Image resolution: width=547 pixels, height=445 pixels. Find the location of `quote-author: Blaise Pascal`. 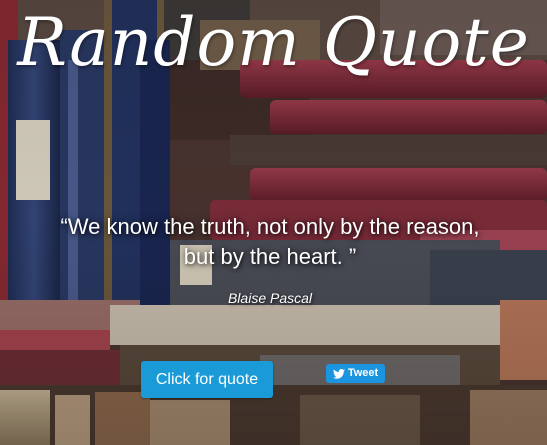

quote-author: Blaise Pascal is located at coordinates (270, 298).